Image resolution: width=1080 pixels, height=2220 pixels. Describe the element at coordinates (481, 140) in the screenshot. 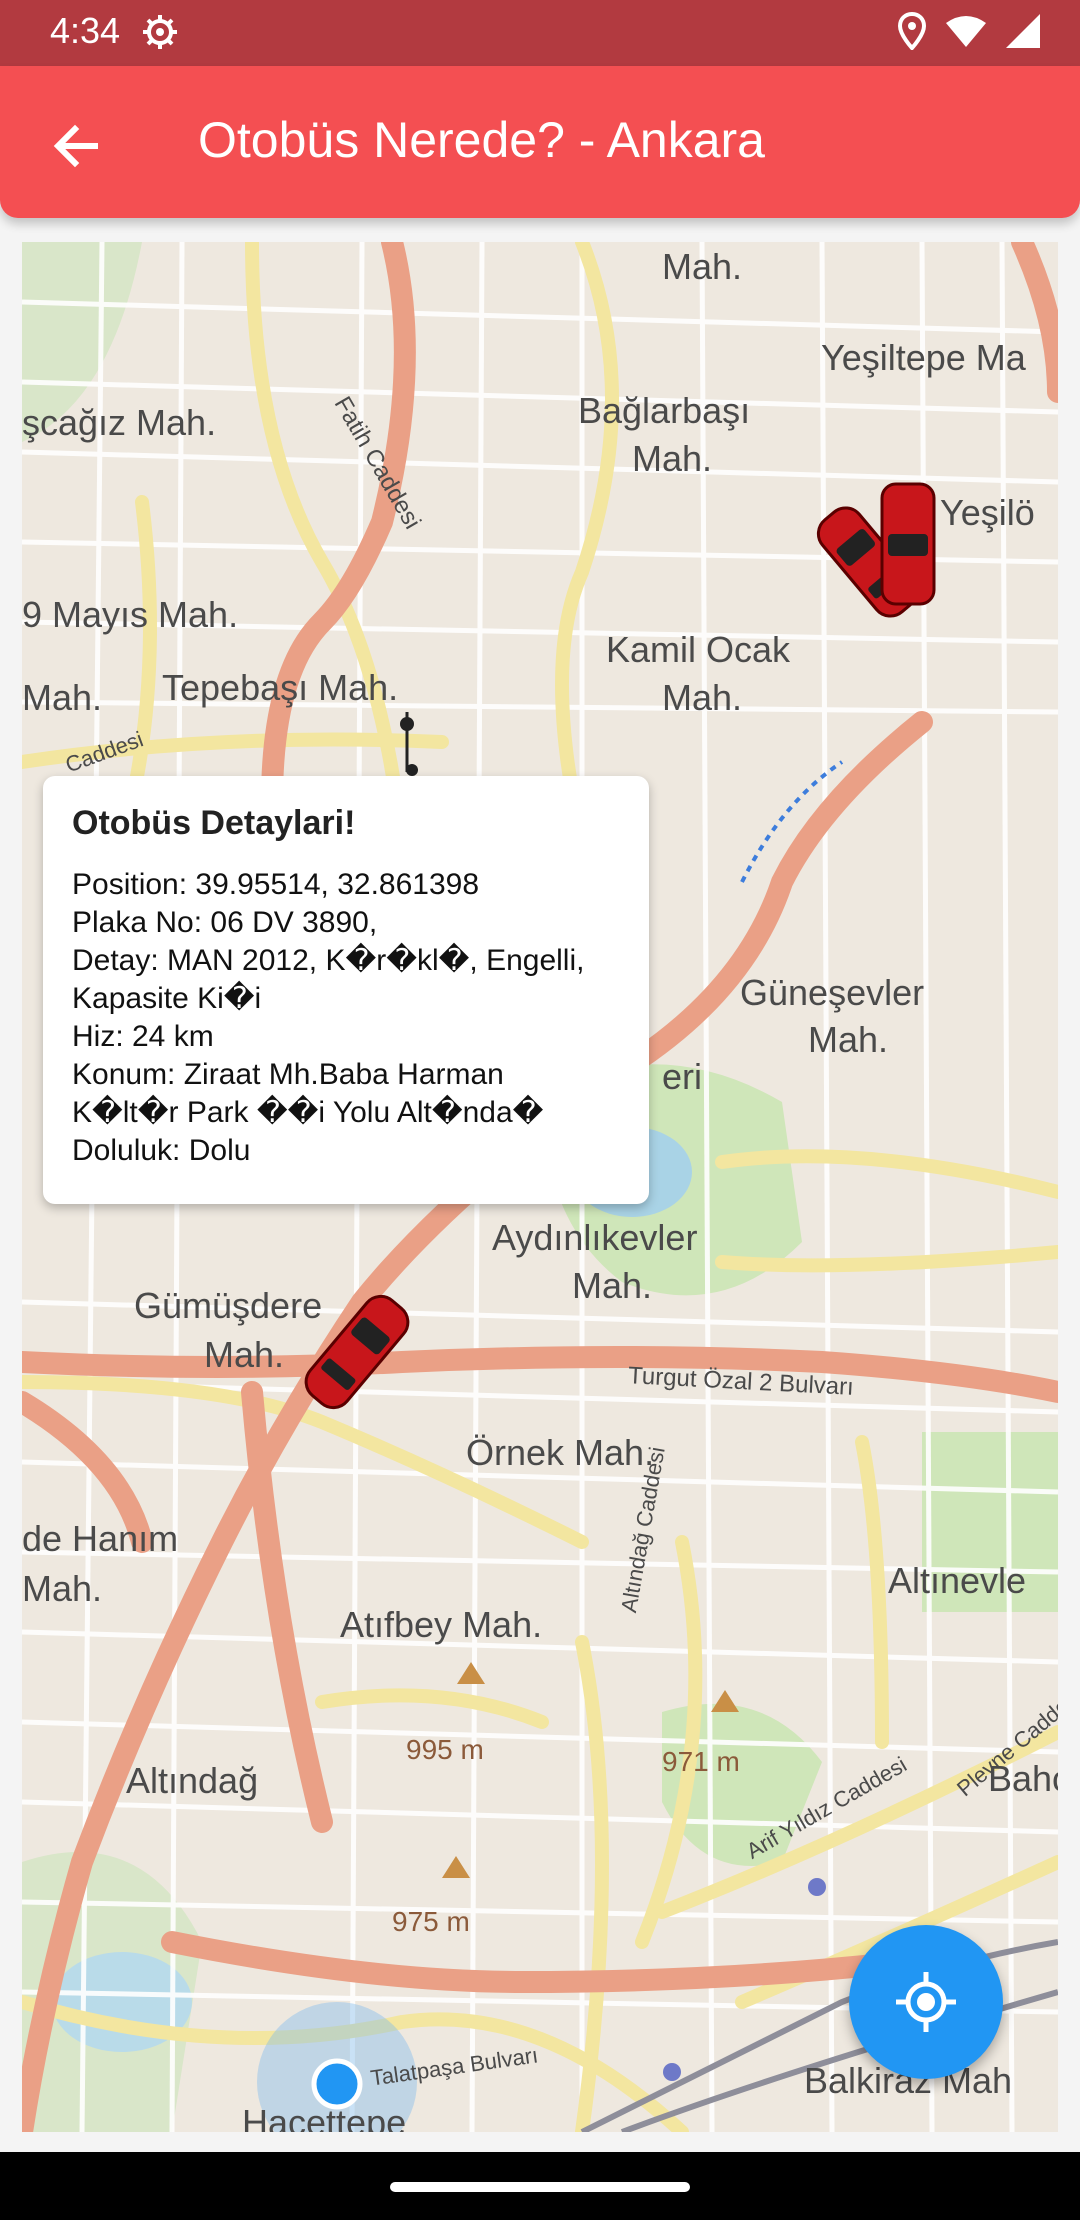

I see `page-title: Otobüs Nerede? - Ankara` at that location.